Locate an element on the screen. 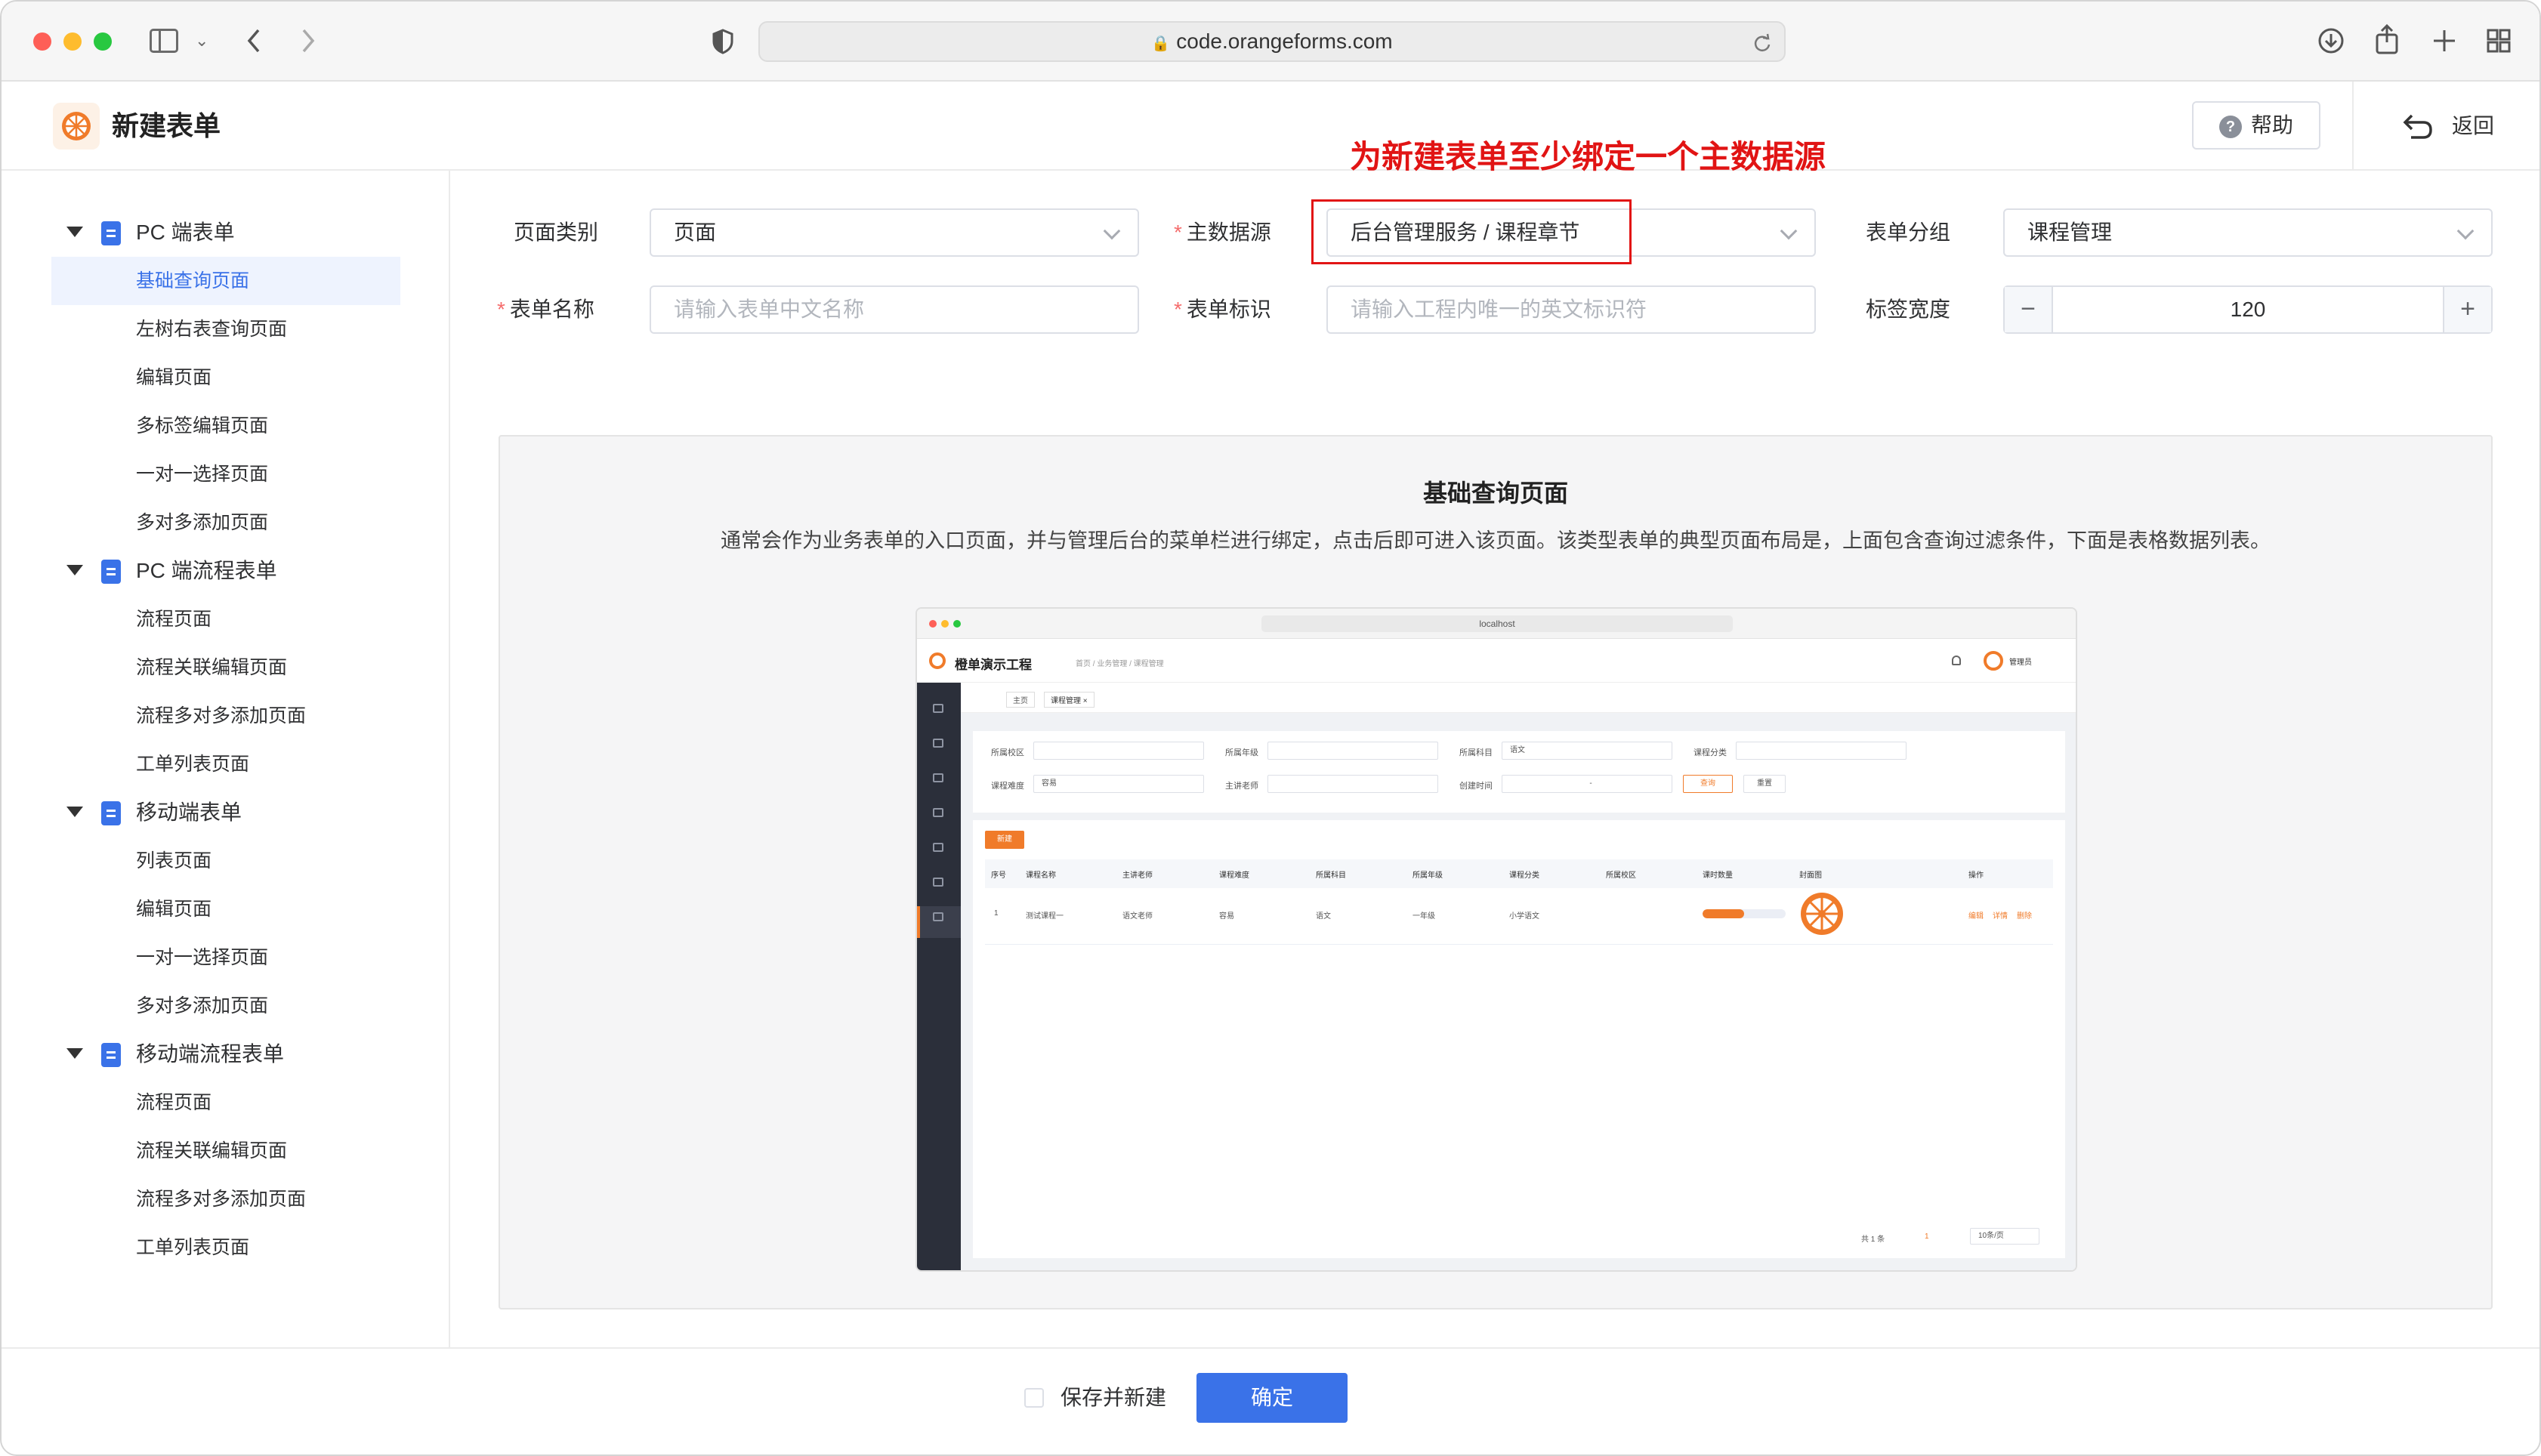 Image resolution: width=2541 pixels, height=1456 pixels. new-tab-icon is located at coordinates (2444, 41).